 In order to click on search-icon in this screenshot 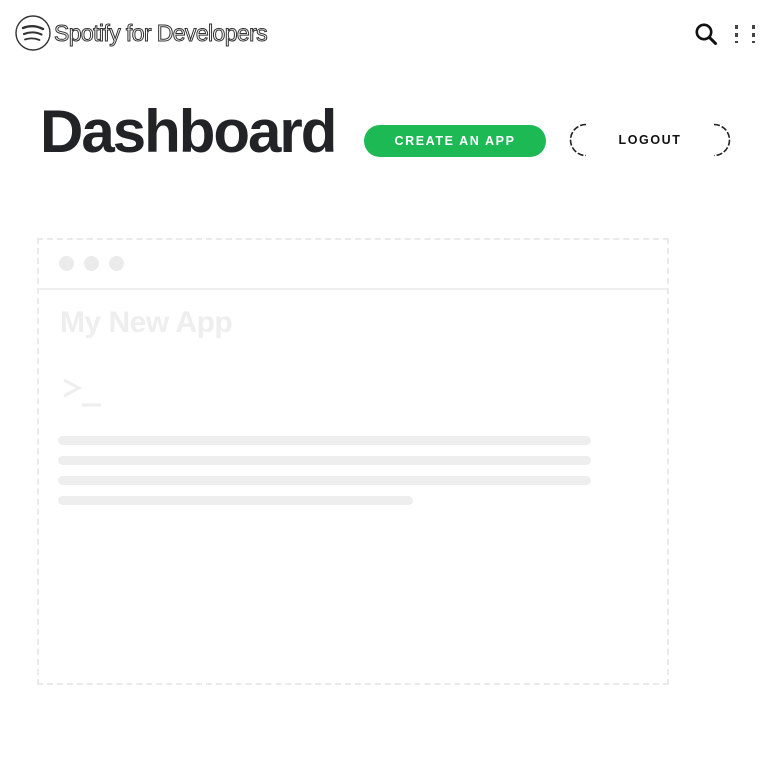, I will do `click(706, 34)`.